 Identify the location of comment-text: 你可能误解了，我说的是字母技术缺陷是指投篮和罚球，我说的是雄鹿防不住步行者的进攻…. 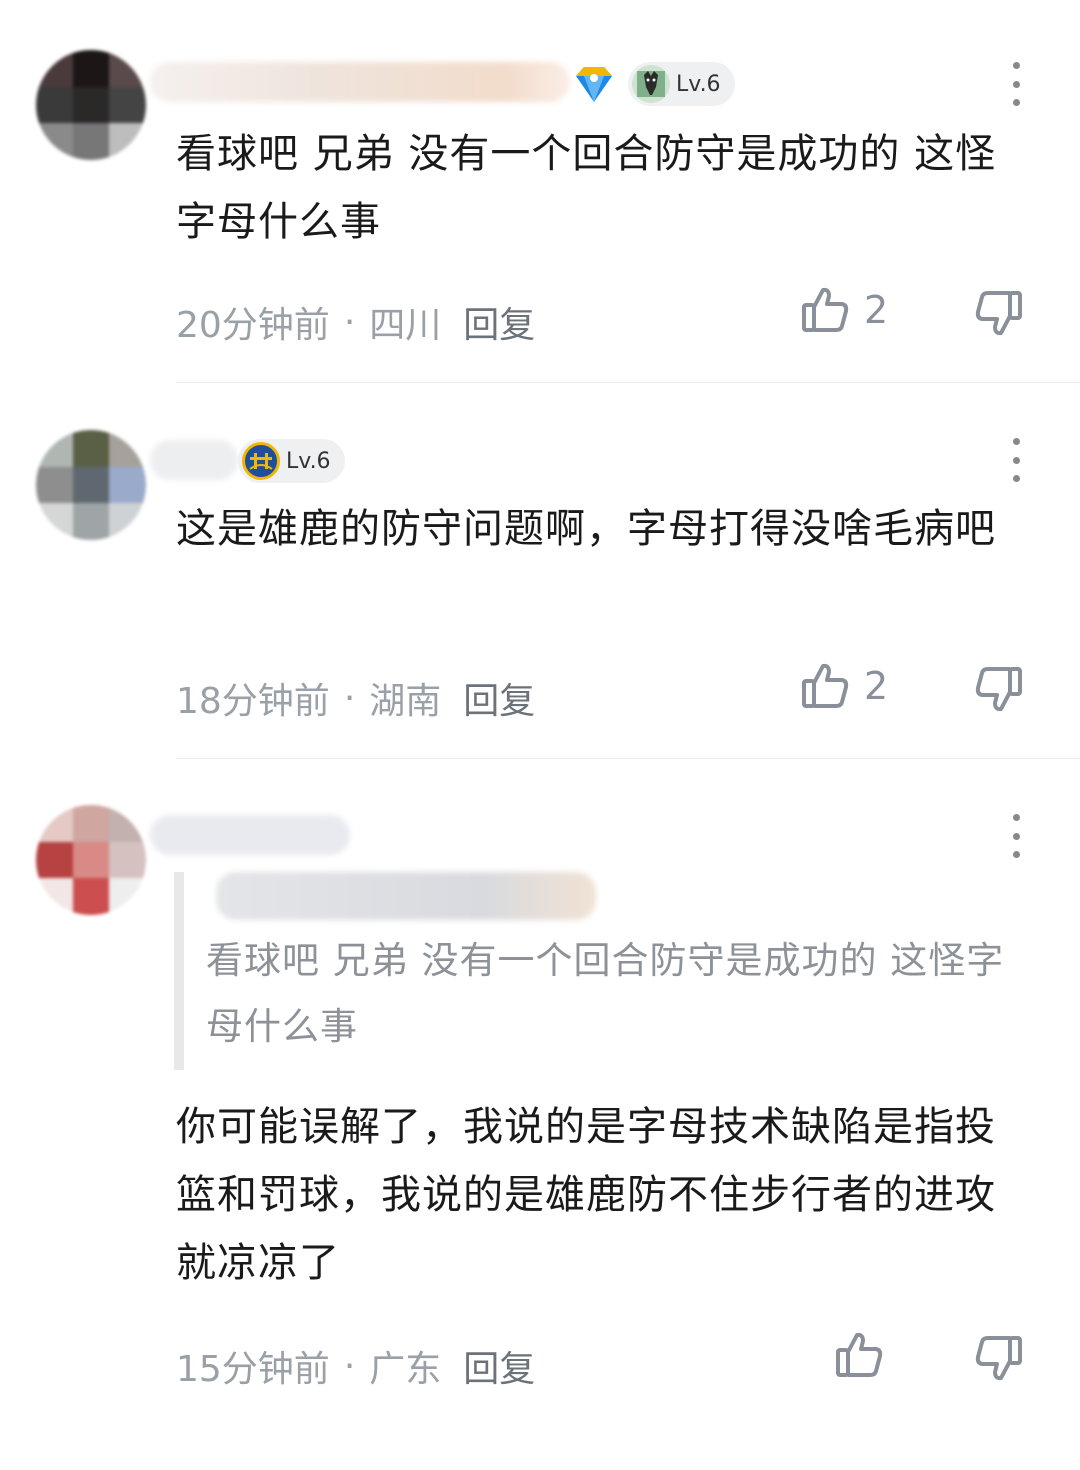
(586, 1195).